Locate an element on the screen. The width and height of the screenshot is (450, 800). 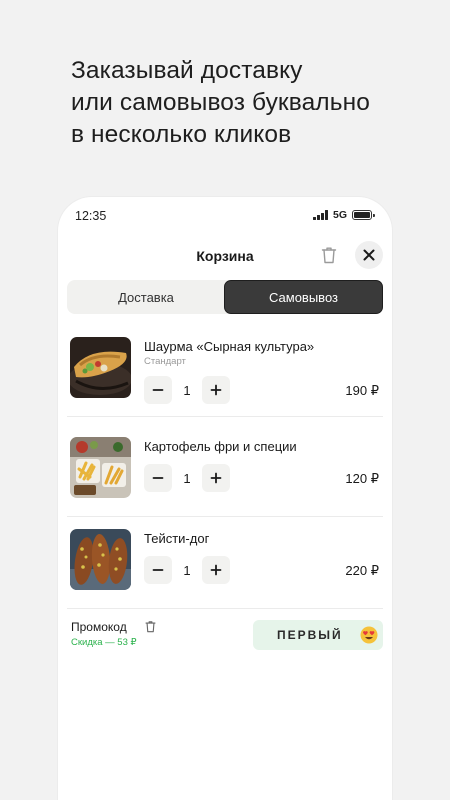
headline-line-1: Заказывай доставку is located at coordinates (187, 70).